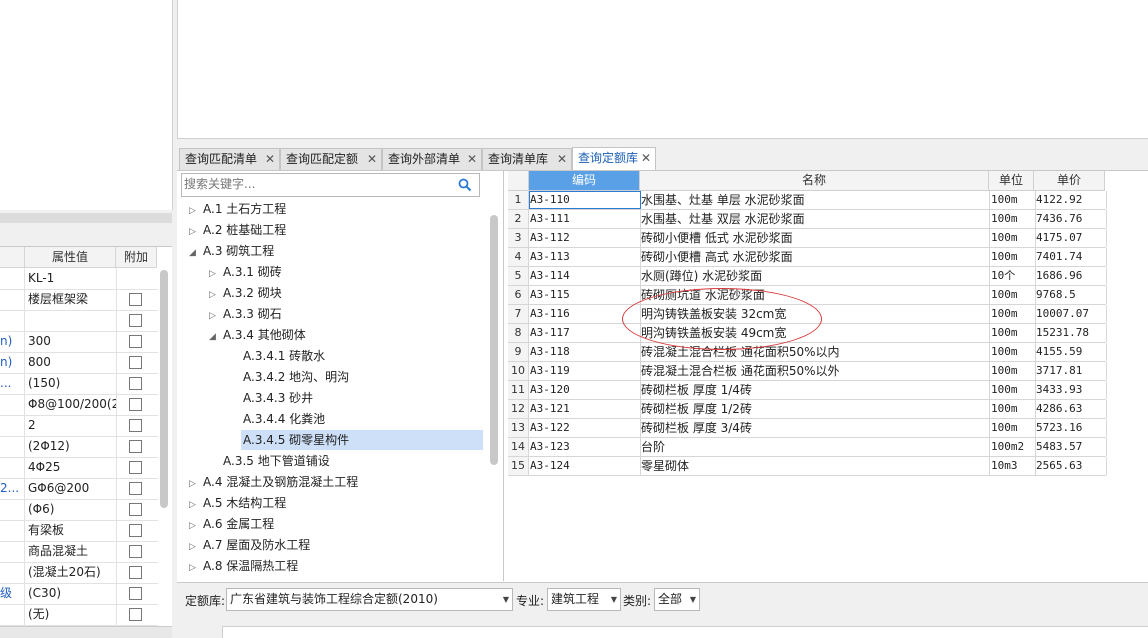 Image resolution: width=1148 pixels, height=638 pixels. What do you see at coordinates (79, 510) in the screenshot?
I see `property-row: (Φ6)` at bounding box center [79, 510].